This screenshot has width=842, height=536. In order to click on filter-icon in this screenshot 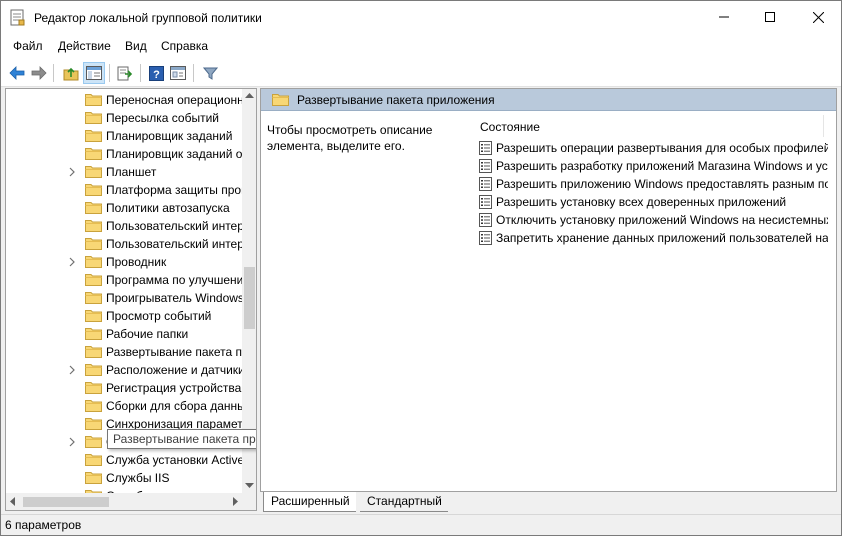, I will do `click(210, 73)`.